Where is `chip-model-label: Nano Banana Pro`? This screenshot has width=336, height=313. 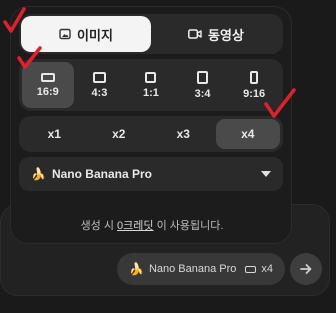
chip-model-label: Nano Banana Pro is located at coordinates (192, 269).